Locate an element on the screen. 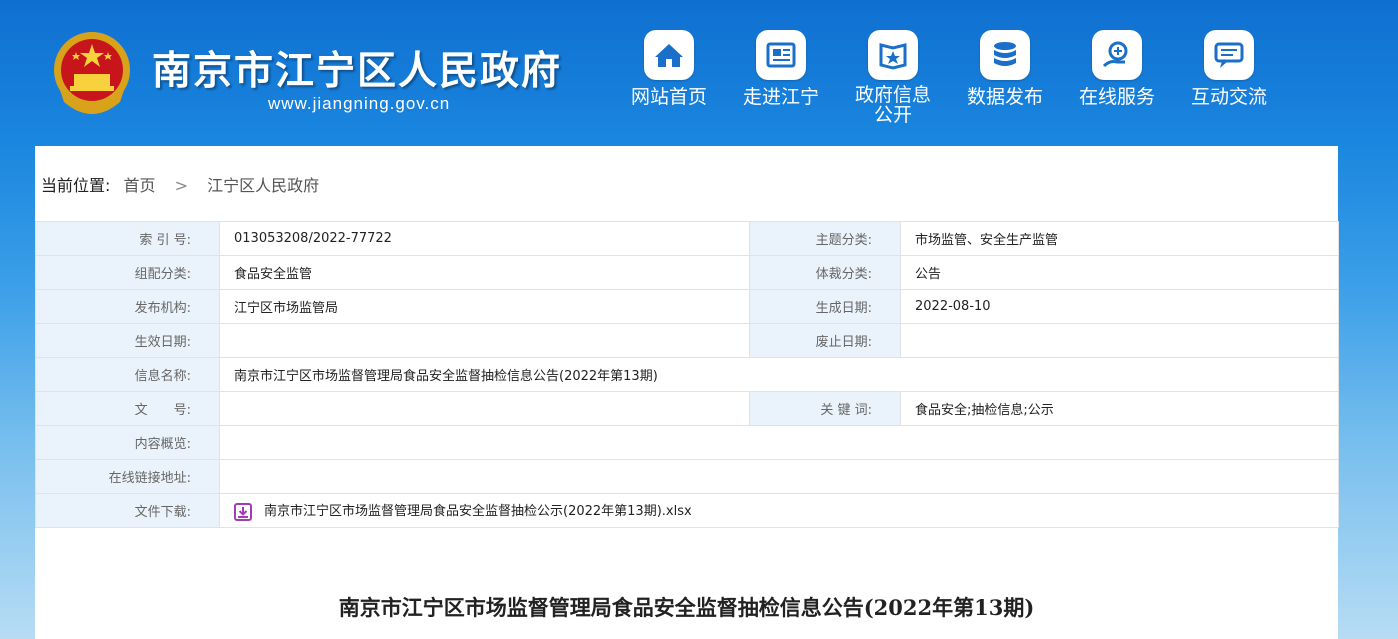  publisher-label: 发布机构: is located at coordinates (127, 306).